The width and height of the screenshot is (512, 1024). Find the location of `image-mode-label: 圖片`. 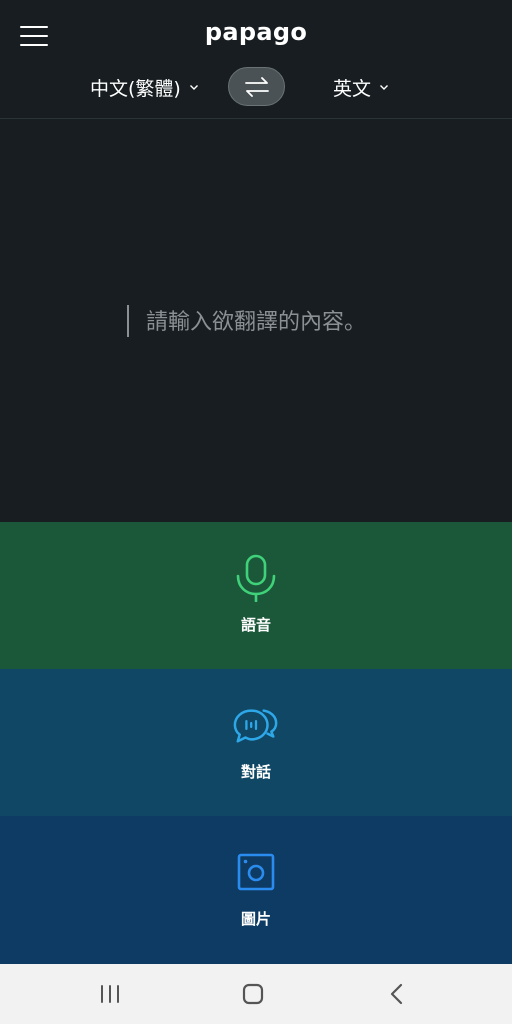

image-mode-label: 圖片 is located at coordinates (255, 919).